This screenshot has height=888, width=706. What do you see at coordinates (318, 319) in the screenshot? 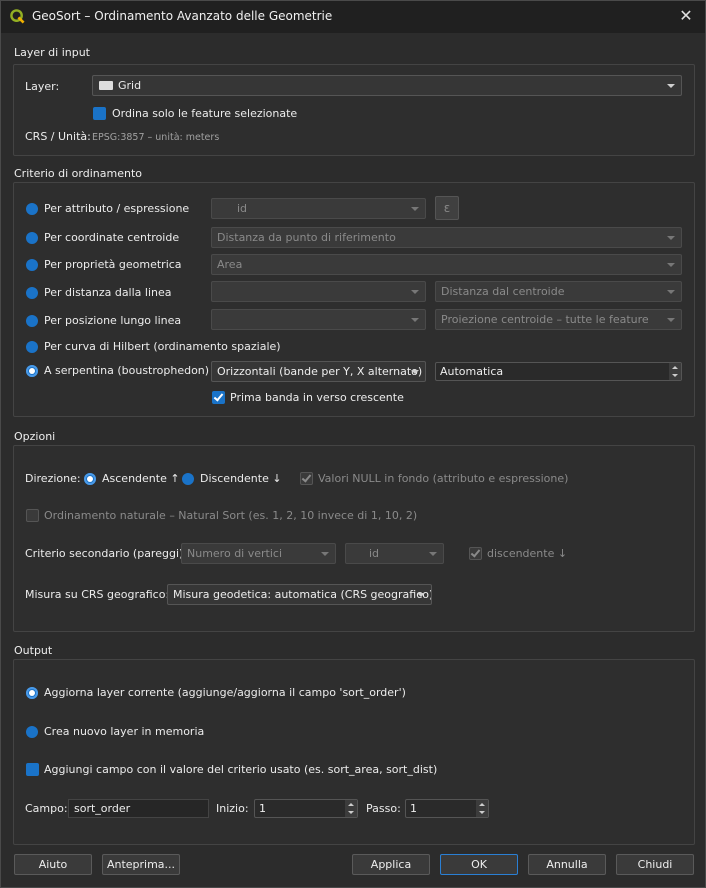
I see `linepos-layer-combo` at bounding box center [318, 319].